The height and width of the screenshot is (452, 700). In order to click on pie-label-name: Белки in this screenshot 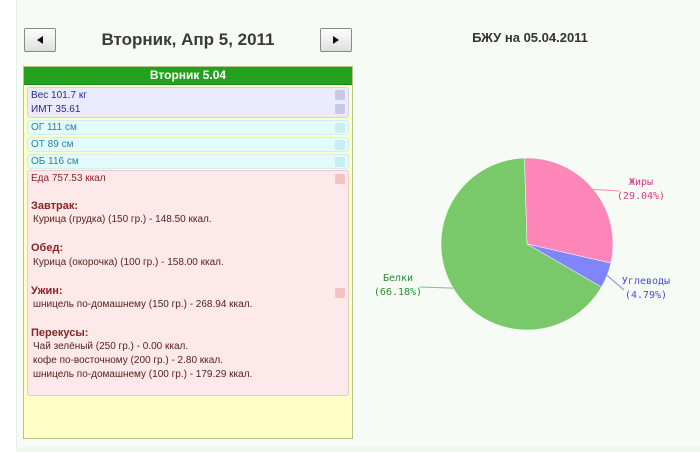, I will do `click(398, 278)`.